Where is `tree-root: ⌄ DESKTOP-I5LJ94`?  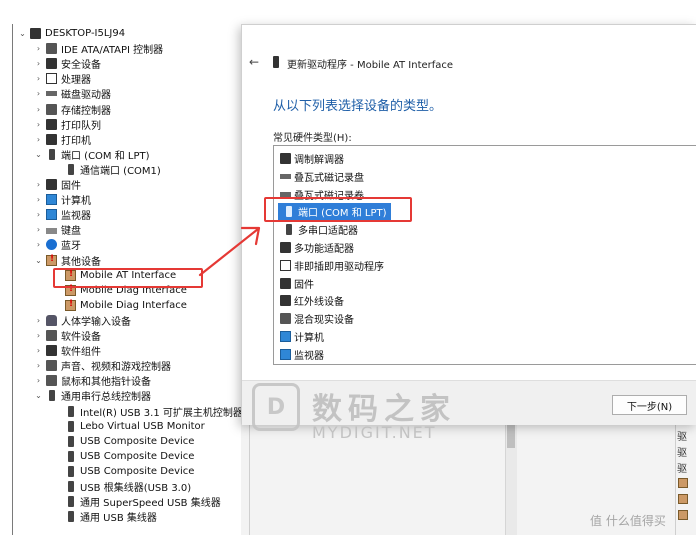
tree-root: ⌄ DESKTOP-I5LJ94 is located at coordinates (71, 33).